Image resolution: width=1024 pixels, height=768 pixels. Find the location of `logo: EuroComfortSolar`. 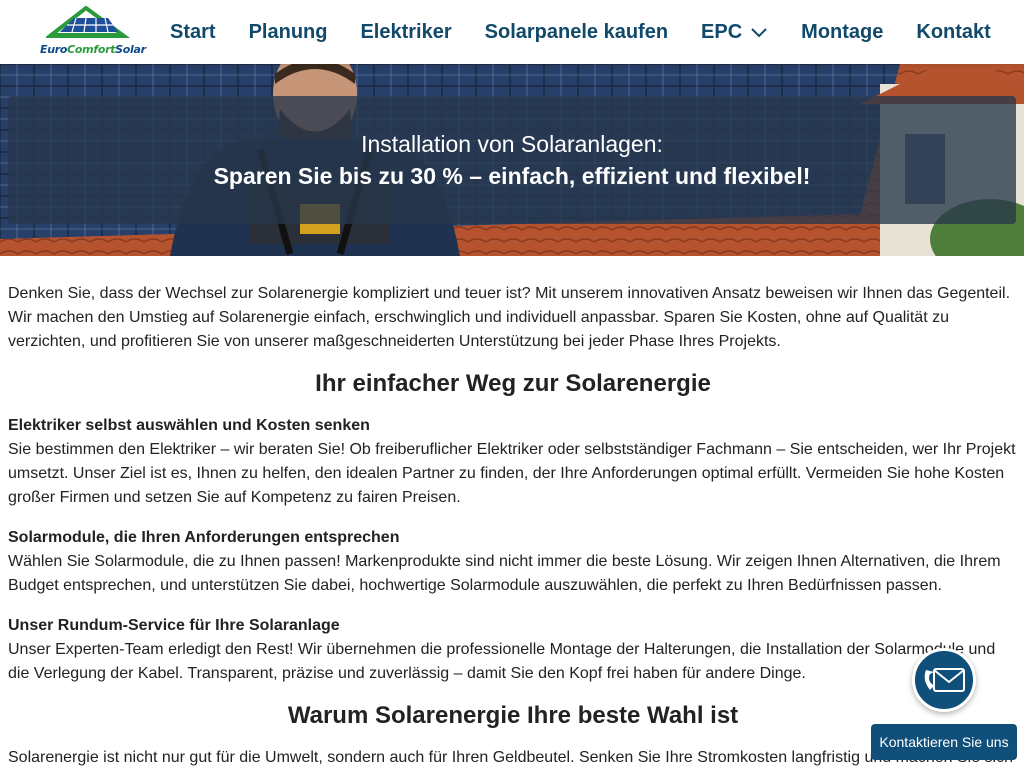

logo: EuroComfortSolar is located at coordinates (93, 32).